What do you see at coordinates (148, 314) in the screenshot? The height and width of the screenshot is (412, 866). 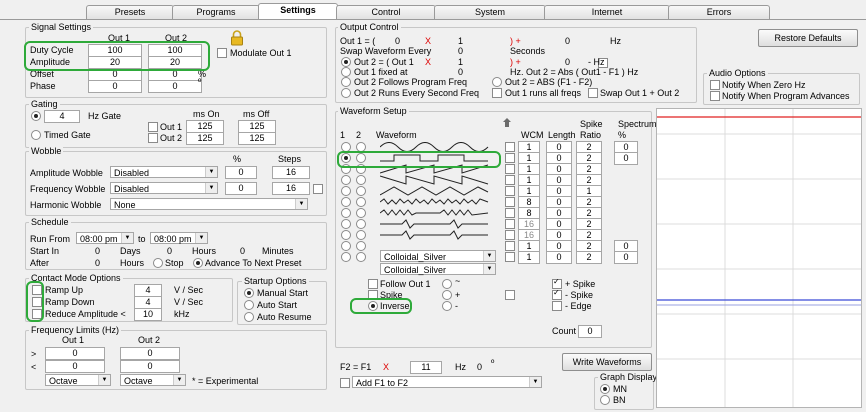 I see `reduce-amplitude-input: 10` at bounding box center [148, 314].